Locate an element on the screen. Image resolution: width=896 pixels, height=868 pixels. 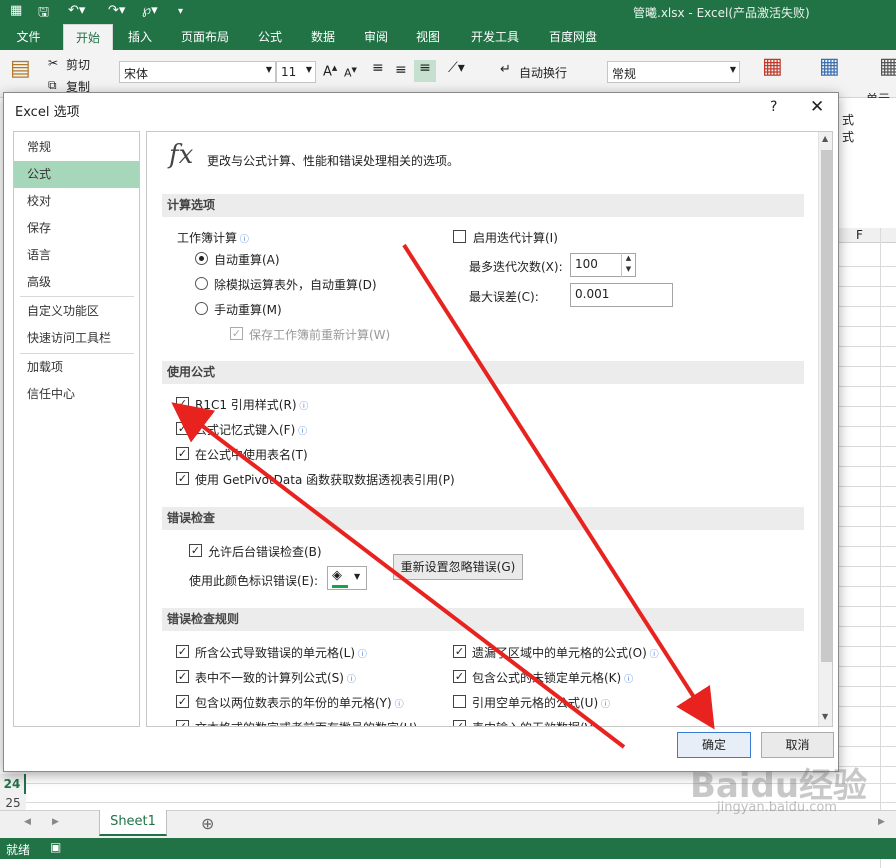
rule-omitted-cells-checkbox: ✓ is located at coordinates (459, 651).